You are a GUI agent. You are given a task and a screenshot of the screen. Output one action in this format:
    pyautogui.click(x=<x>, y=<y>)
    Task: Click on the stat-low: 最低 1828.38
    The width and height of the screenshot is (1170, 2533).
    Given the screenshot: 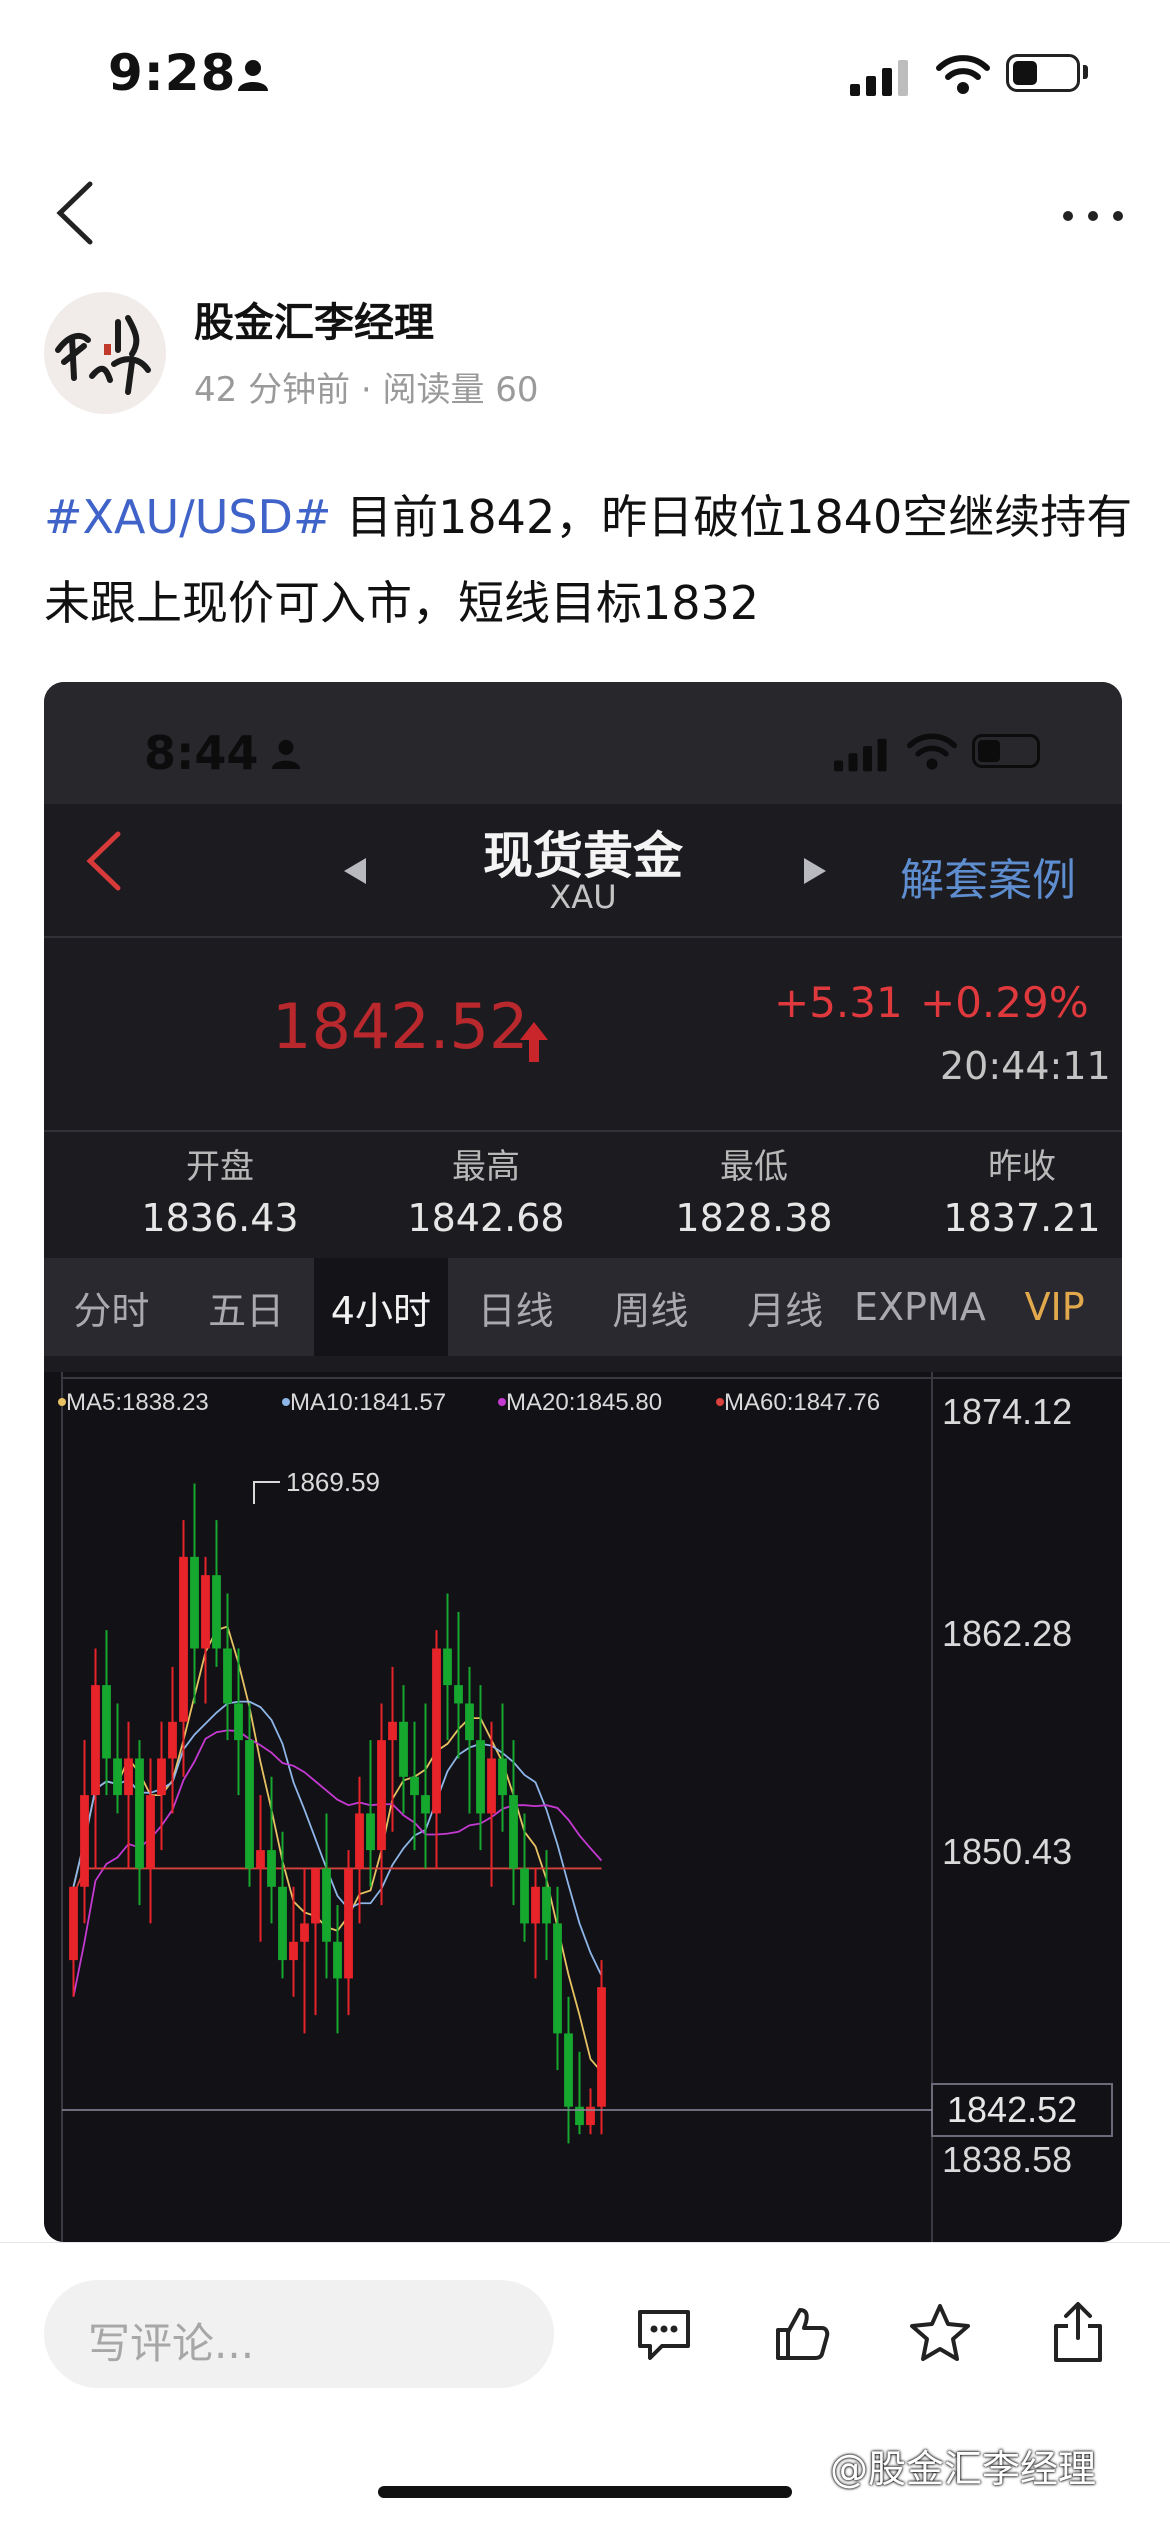 What is the action you would take?
    pyautogui.click(x=754, y=1193)
    